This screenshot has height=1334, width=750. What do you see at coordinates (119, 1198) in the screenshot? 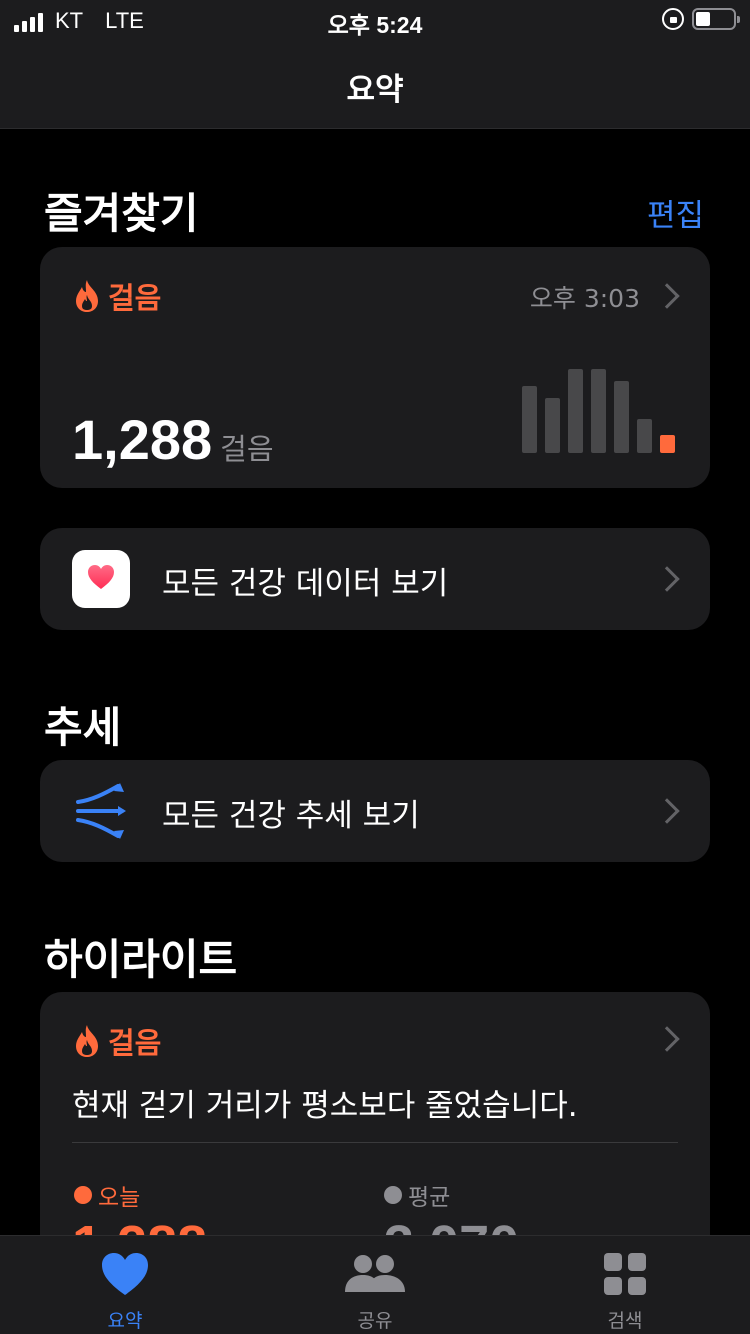
I see `today-label: 오늘` at bounding box center [119, 1198].